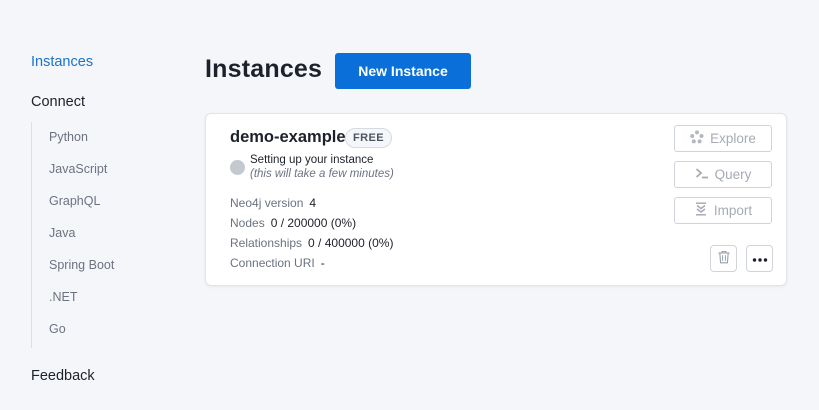  I want to click on trash-icon, so click(724, 258).